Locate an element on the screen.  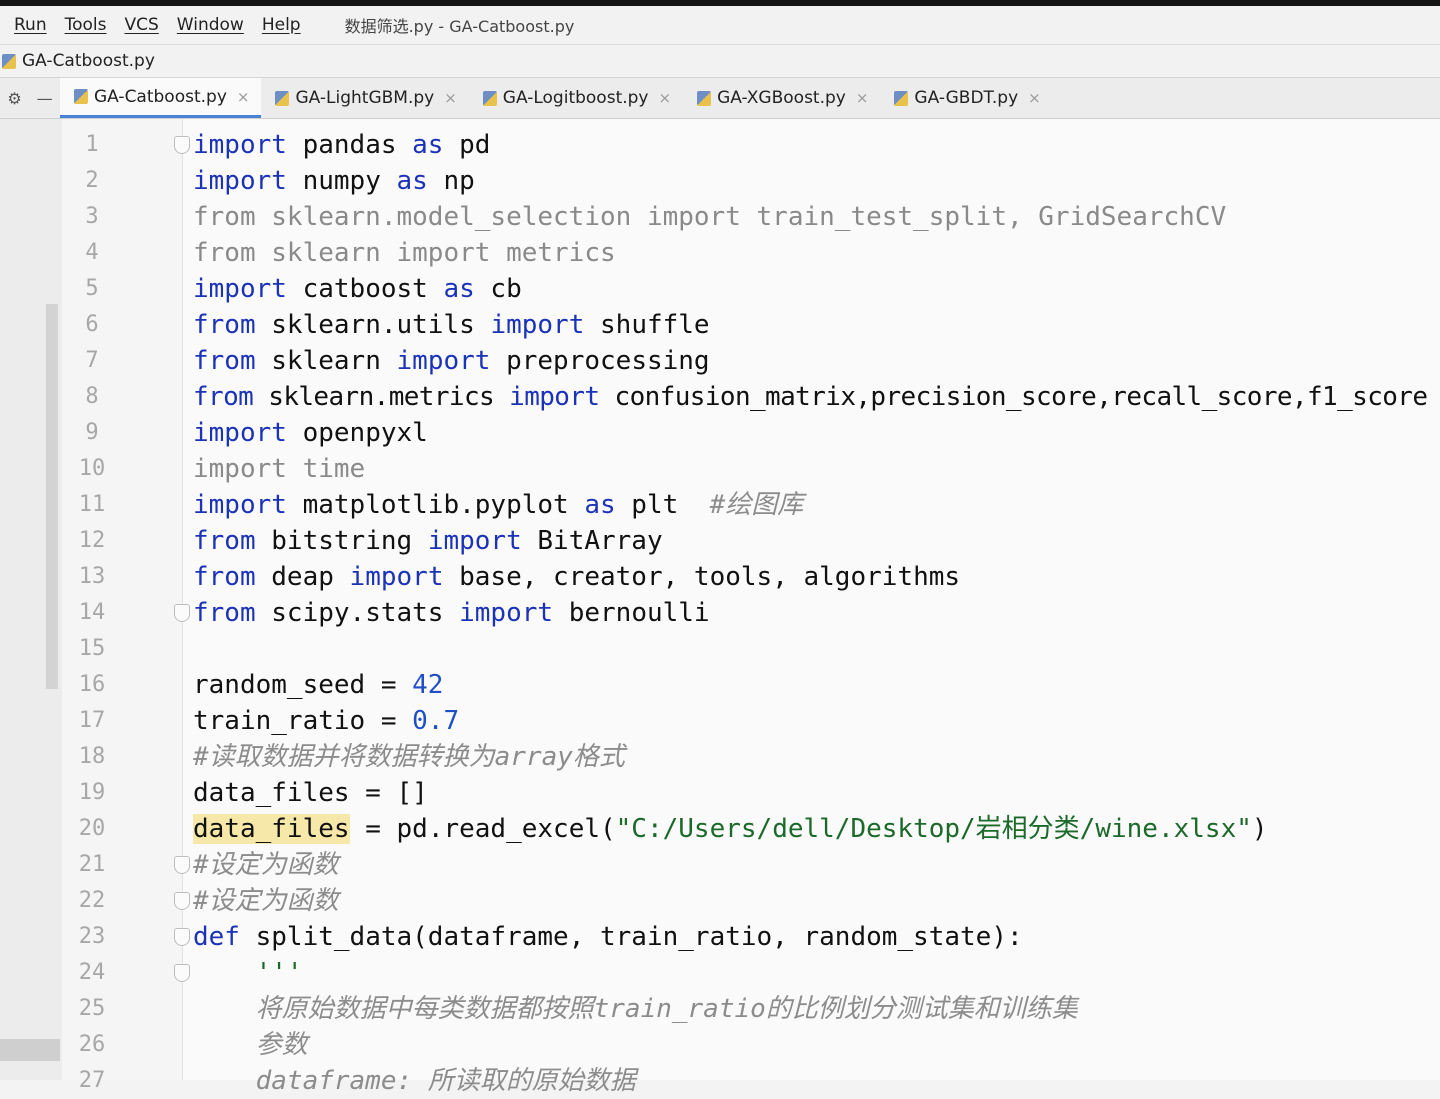
tab-ga-catboost: GA-Catboost.py × is located at coordinates (161, 98).